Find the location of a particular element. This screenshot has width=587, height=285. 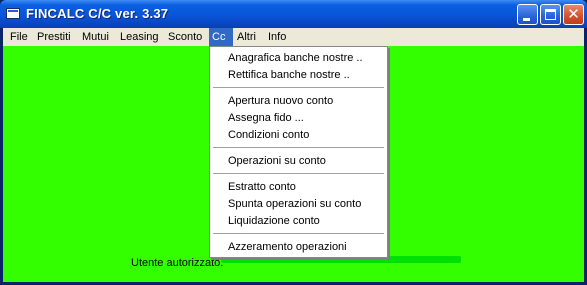

menu-item-condizioni-conto: Condizioni conto is located at coordinates (268, 135).